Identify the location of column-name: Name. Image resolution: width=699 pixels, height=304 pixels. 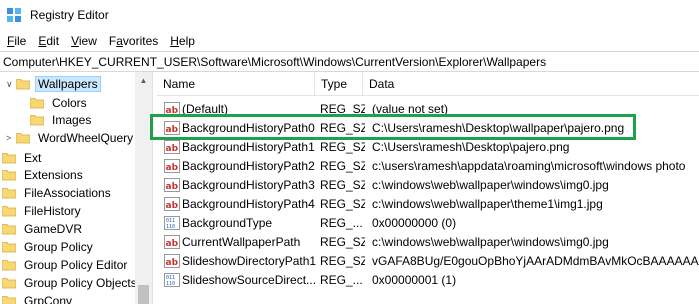
(236, 84).